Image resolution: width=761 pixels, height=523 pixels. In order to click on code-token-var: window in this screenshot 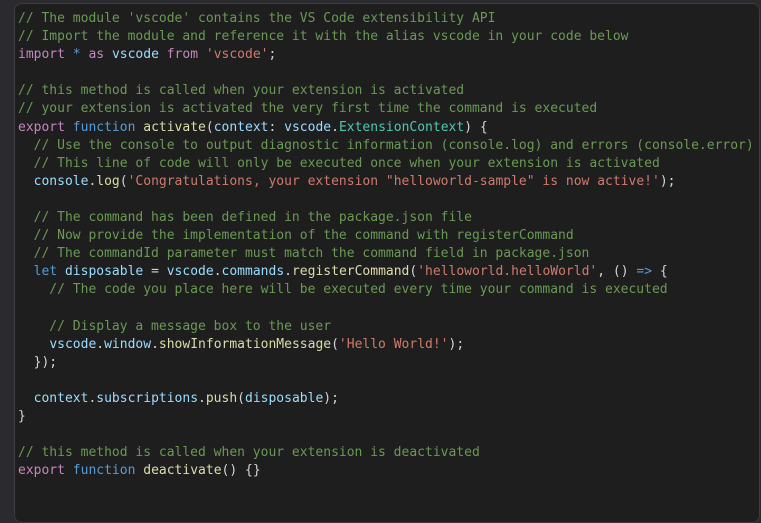, I will do `click(128, 344)`.